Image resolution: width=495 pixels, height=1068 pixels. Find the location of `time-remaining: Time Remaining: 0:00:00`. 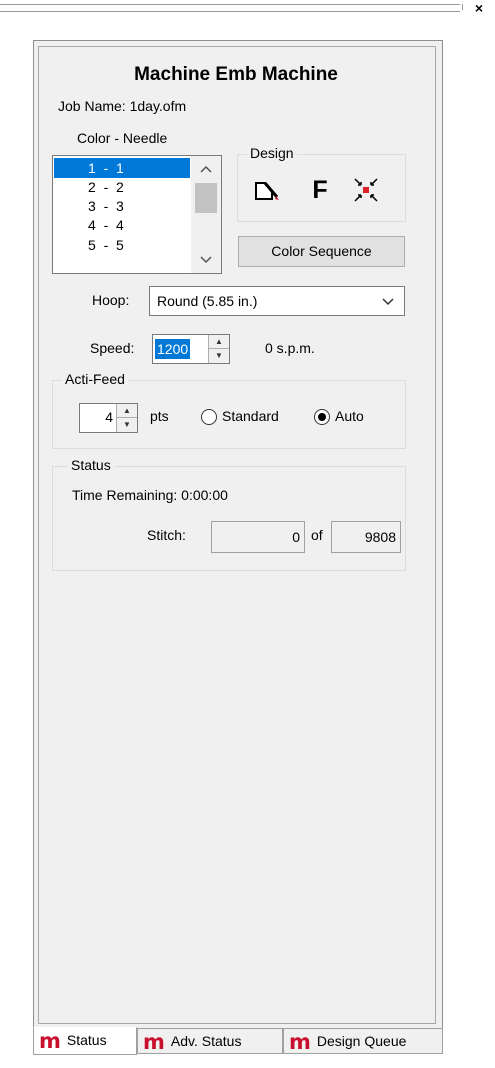

time-remaining: Time Remaining: 0:00:00 is located at coordinates (150, 495).